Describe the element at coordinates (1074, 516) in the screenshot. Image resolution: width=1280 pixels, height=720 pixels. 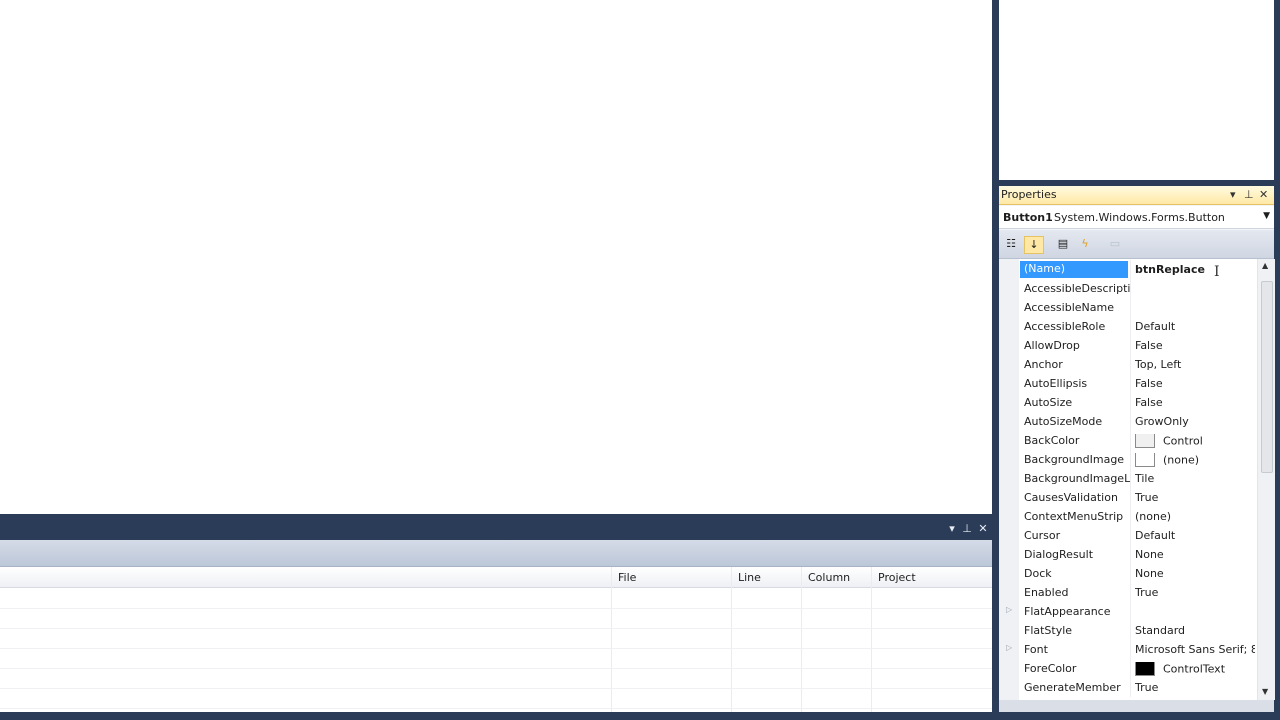
I see `property-name: ContextMenuStrip` at that location.